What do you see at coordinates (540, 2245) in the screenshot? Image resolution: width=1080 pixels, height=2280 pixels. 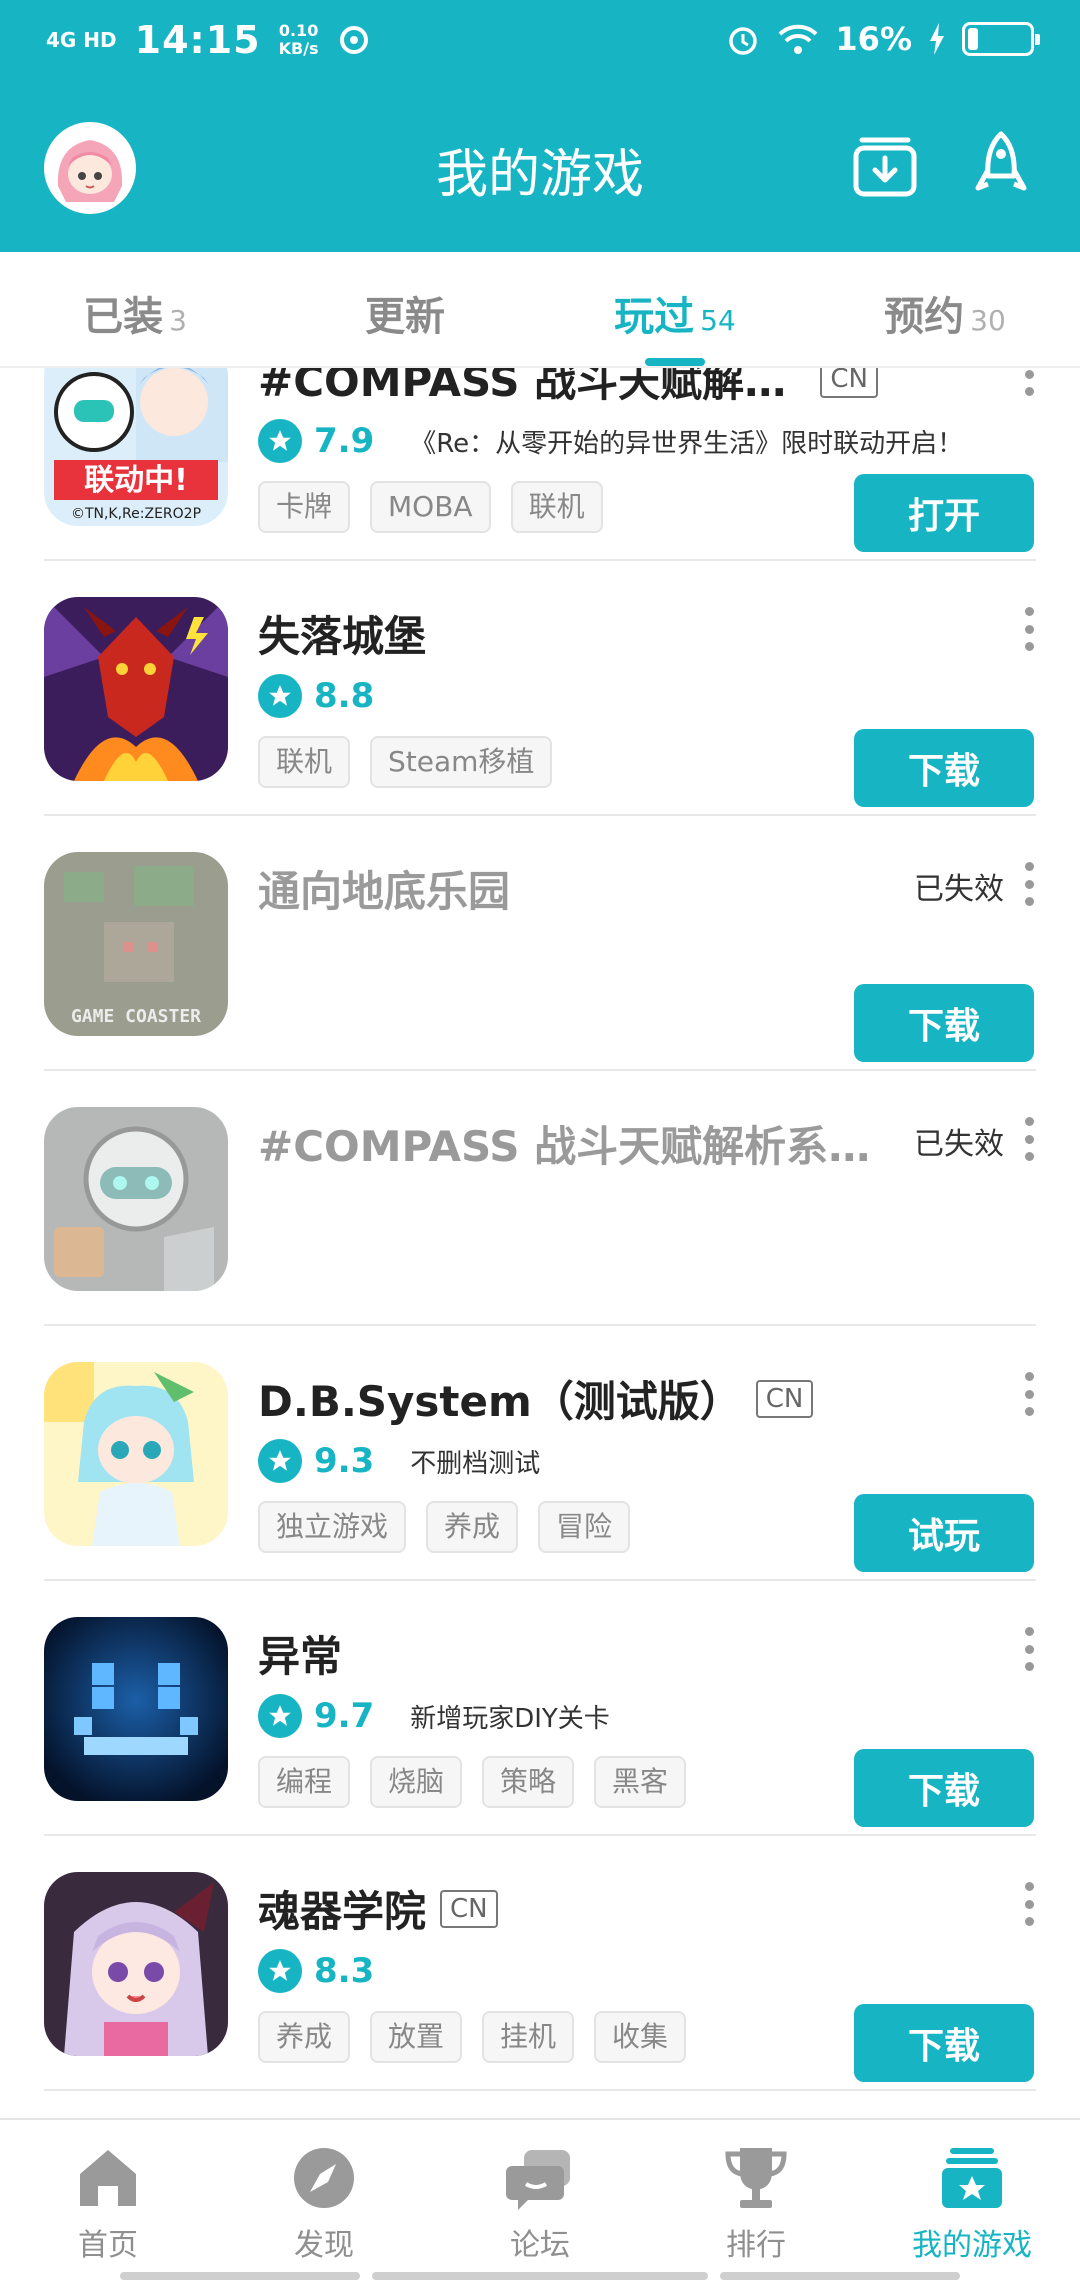 I see `nav-label: 论坛` at bounding box center [540, 2245].